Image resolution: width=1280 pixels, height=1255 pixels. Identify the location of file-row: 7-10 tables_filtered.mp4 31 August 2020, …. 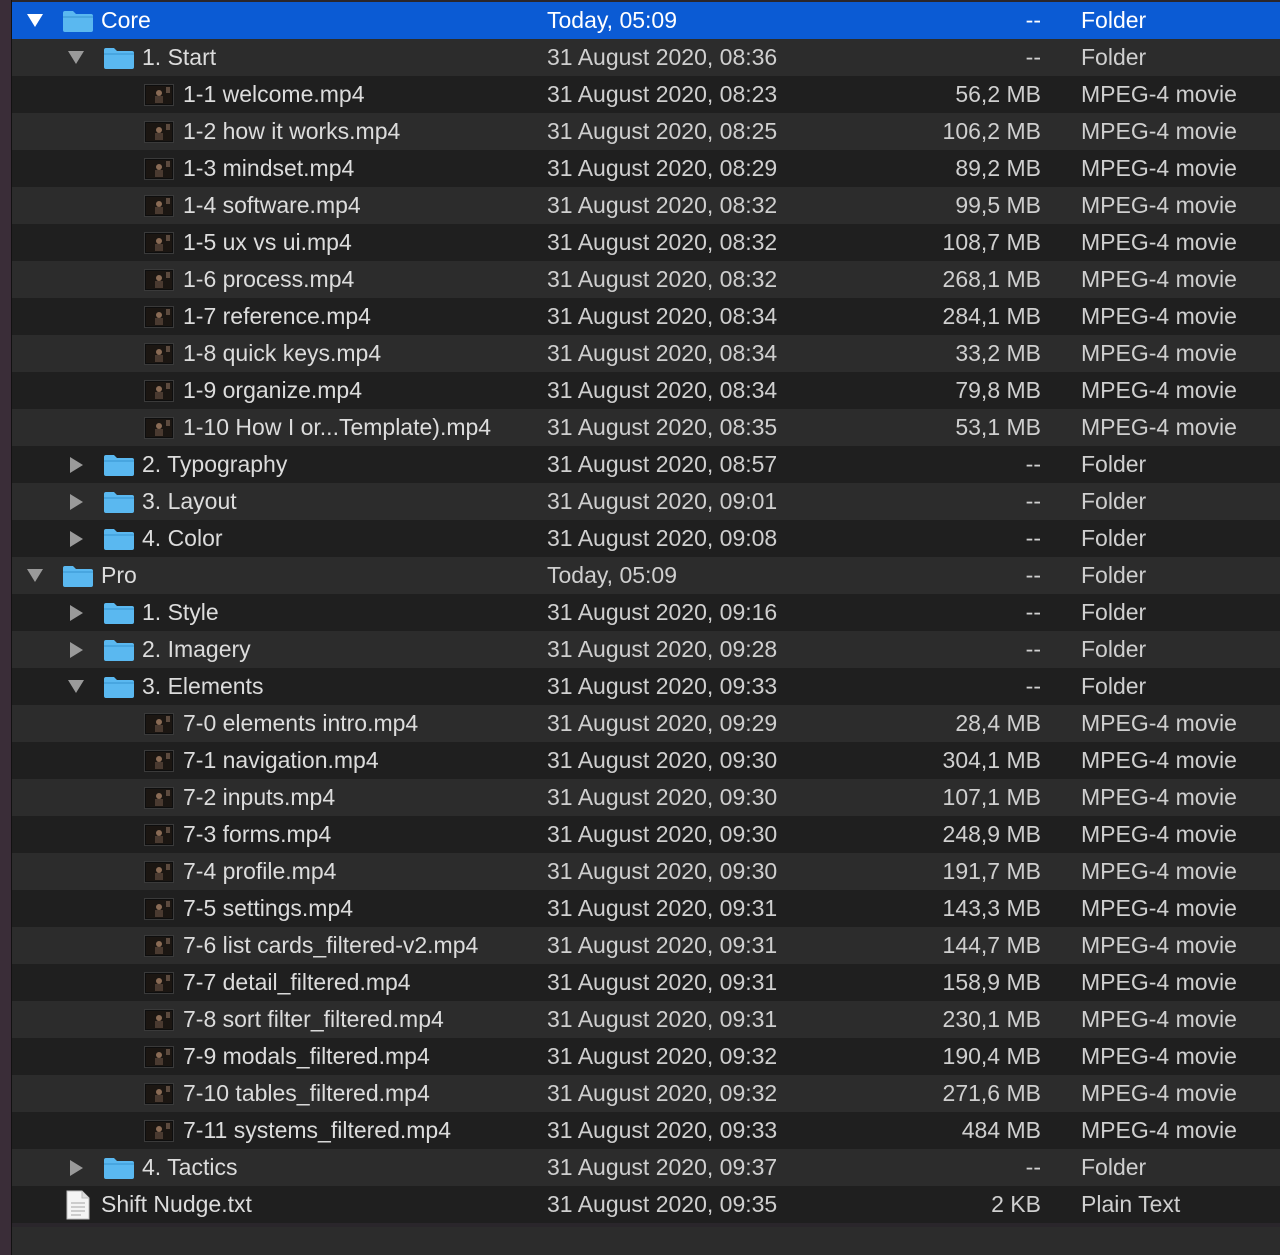
(646, 1093).